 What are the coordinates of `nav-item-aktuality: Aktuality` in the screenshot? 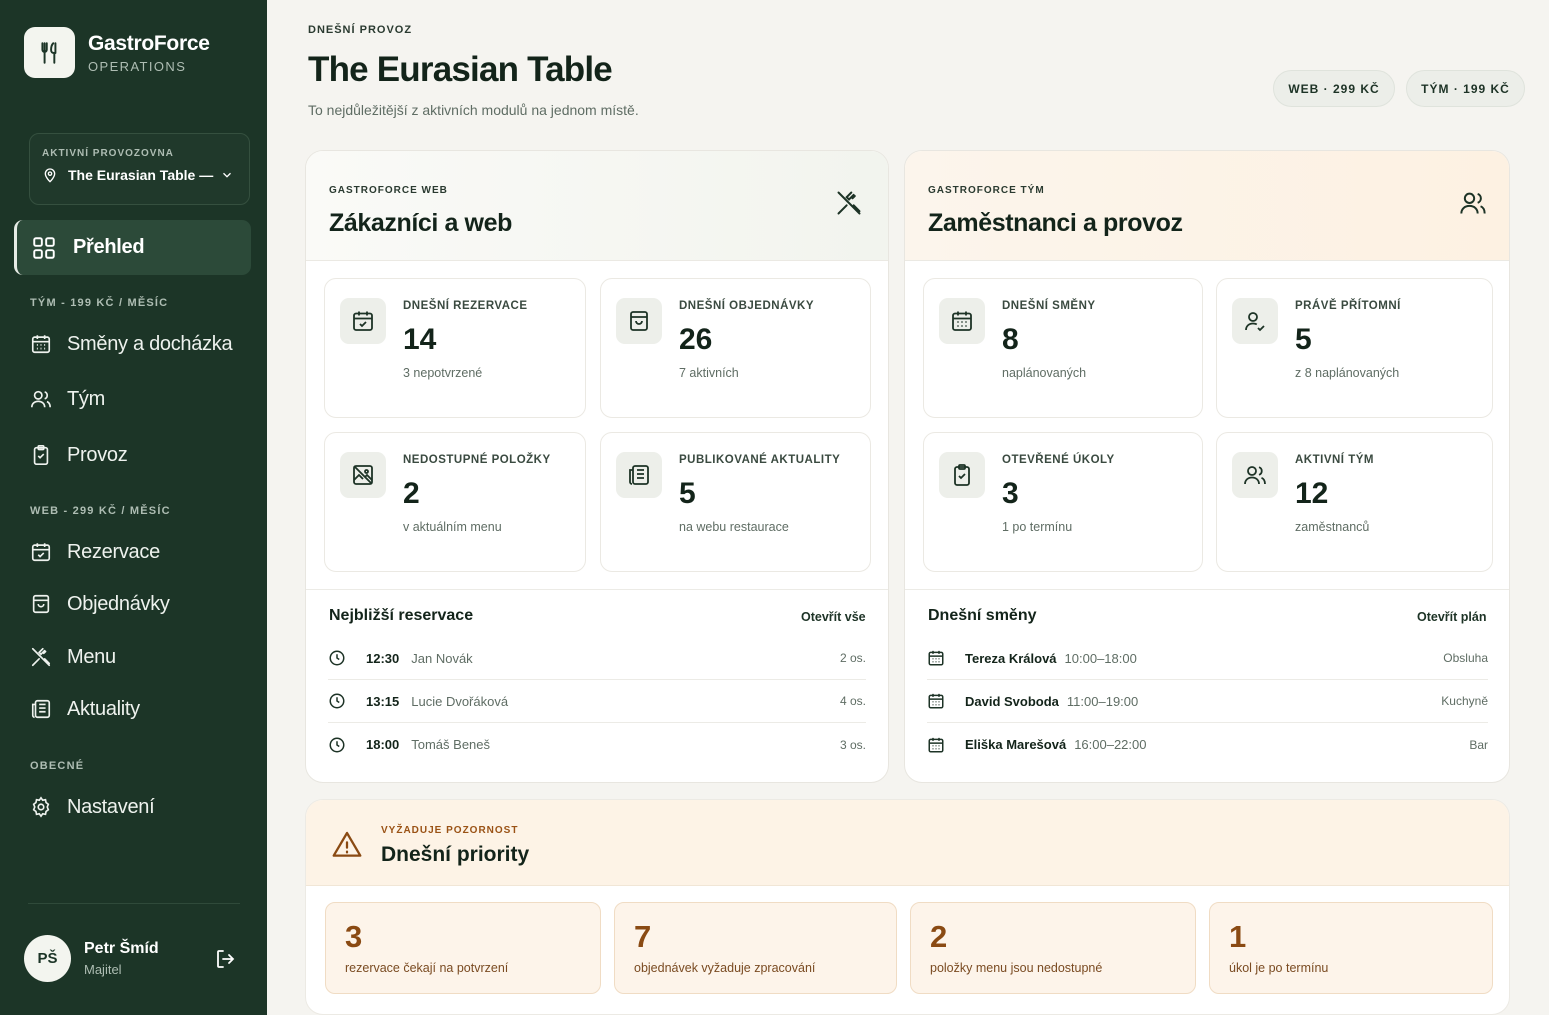 It's located at (85, 709).